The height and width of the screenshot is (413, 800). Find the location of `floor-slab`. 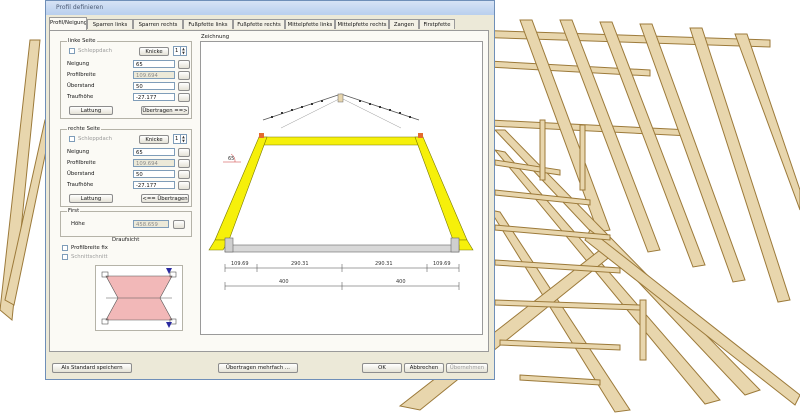

floor-slab is located at coordinates (342, 248).